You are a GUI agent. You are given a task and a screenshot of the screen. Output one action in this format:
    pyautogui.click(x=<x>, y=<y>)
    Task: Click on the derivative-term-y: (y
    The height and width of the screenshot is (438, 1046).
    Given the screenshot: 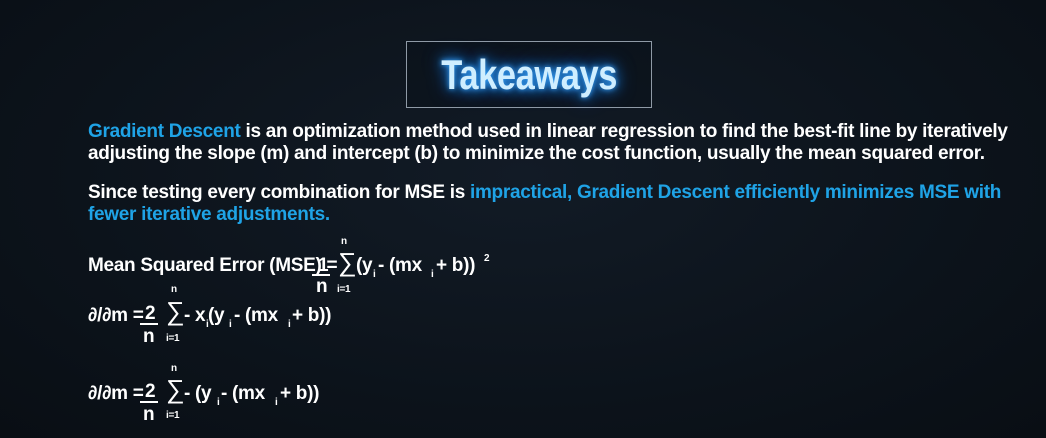 What is the action you would take?
    pyautogui.click(x=216, y=315)
    